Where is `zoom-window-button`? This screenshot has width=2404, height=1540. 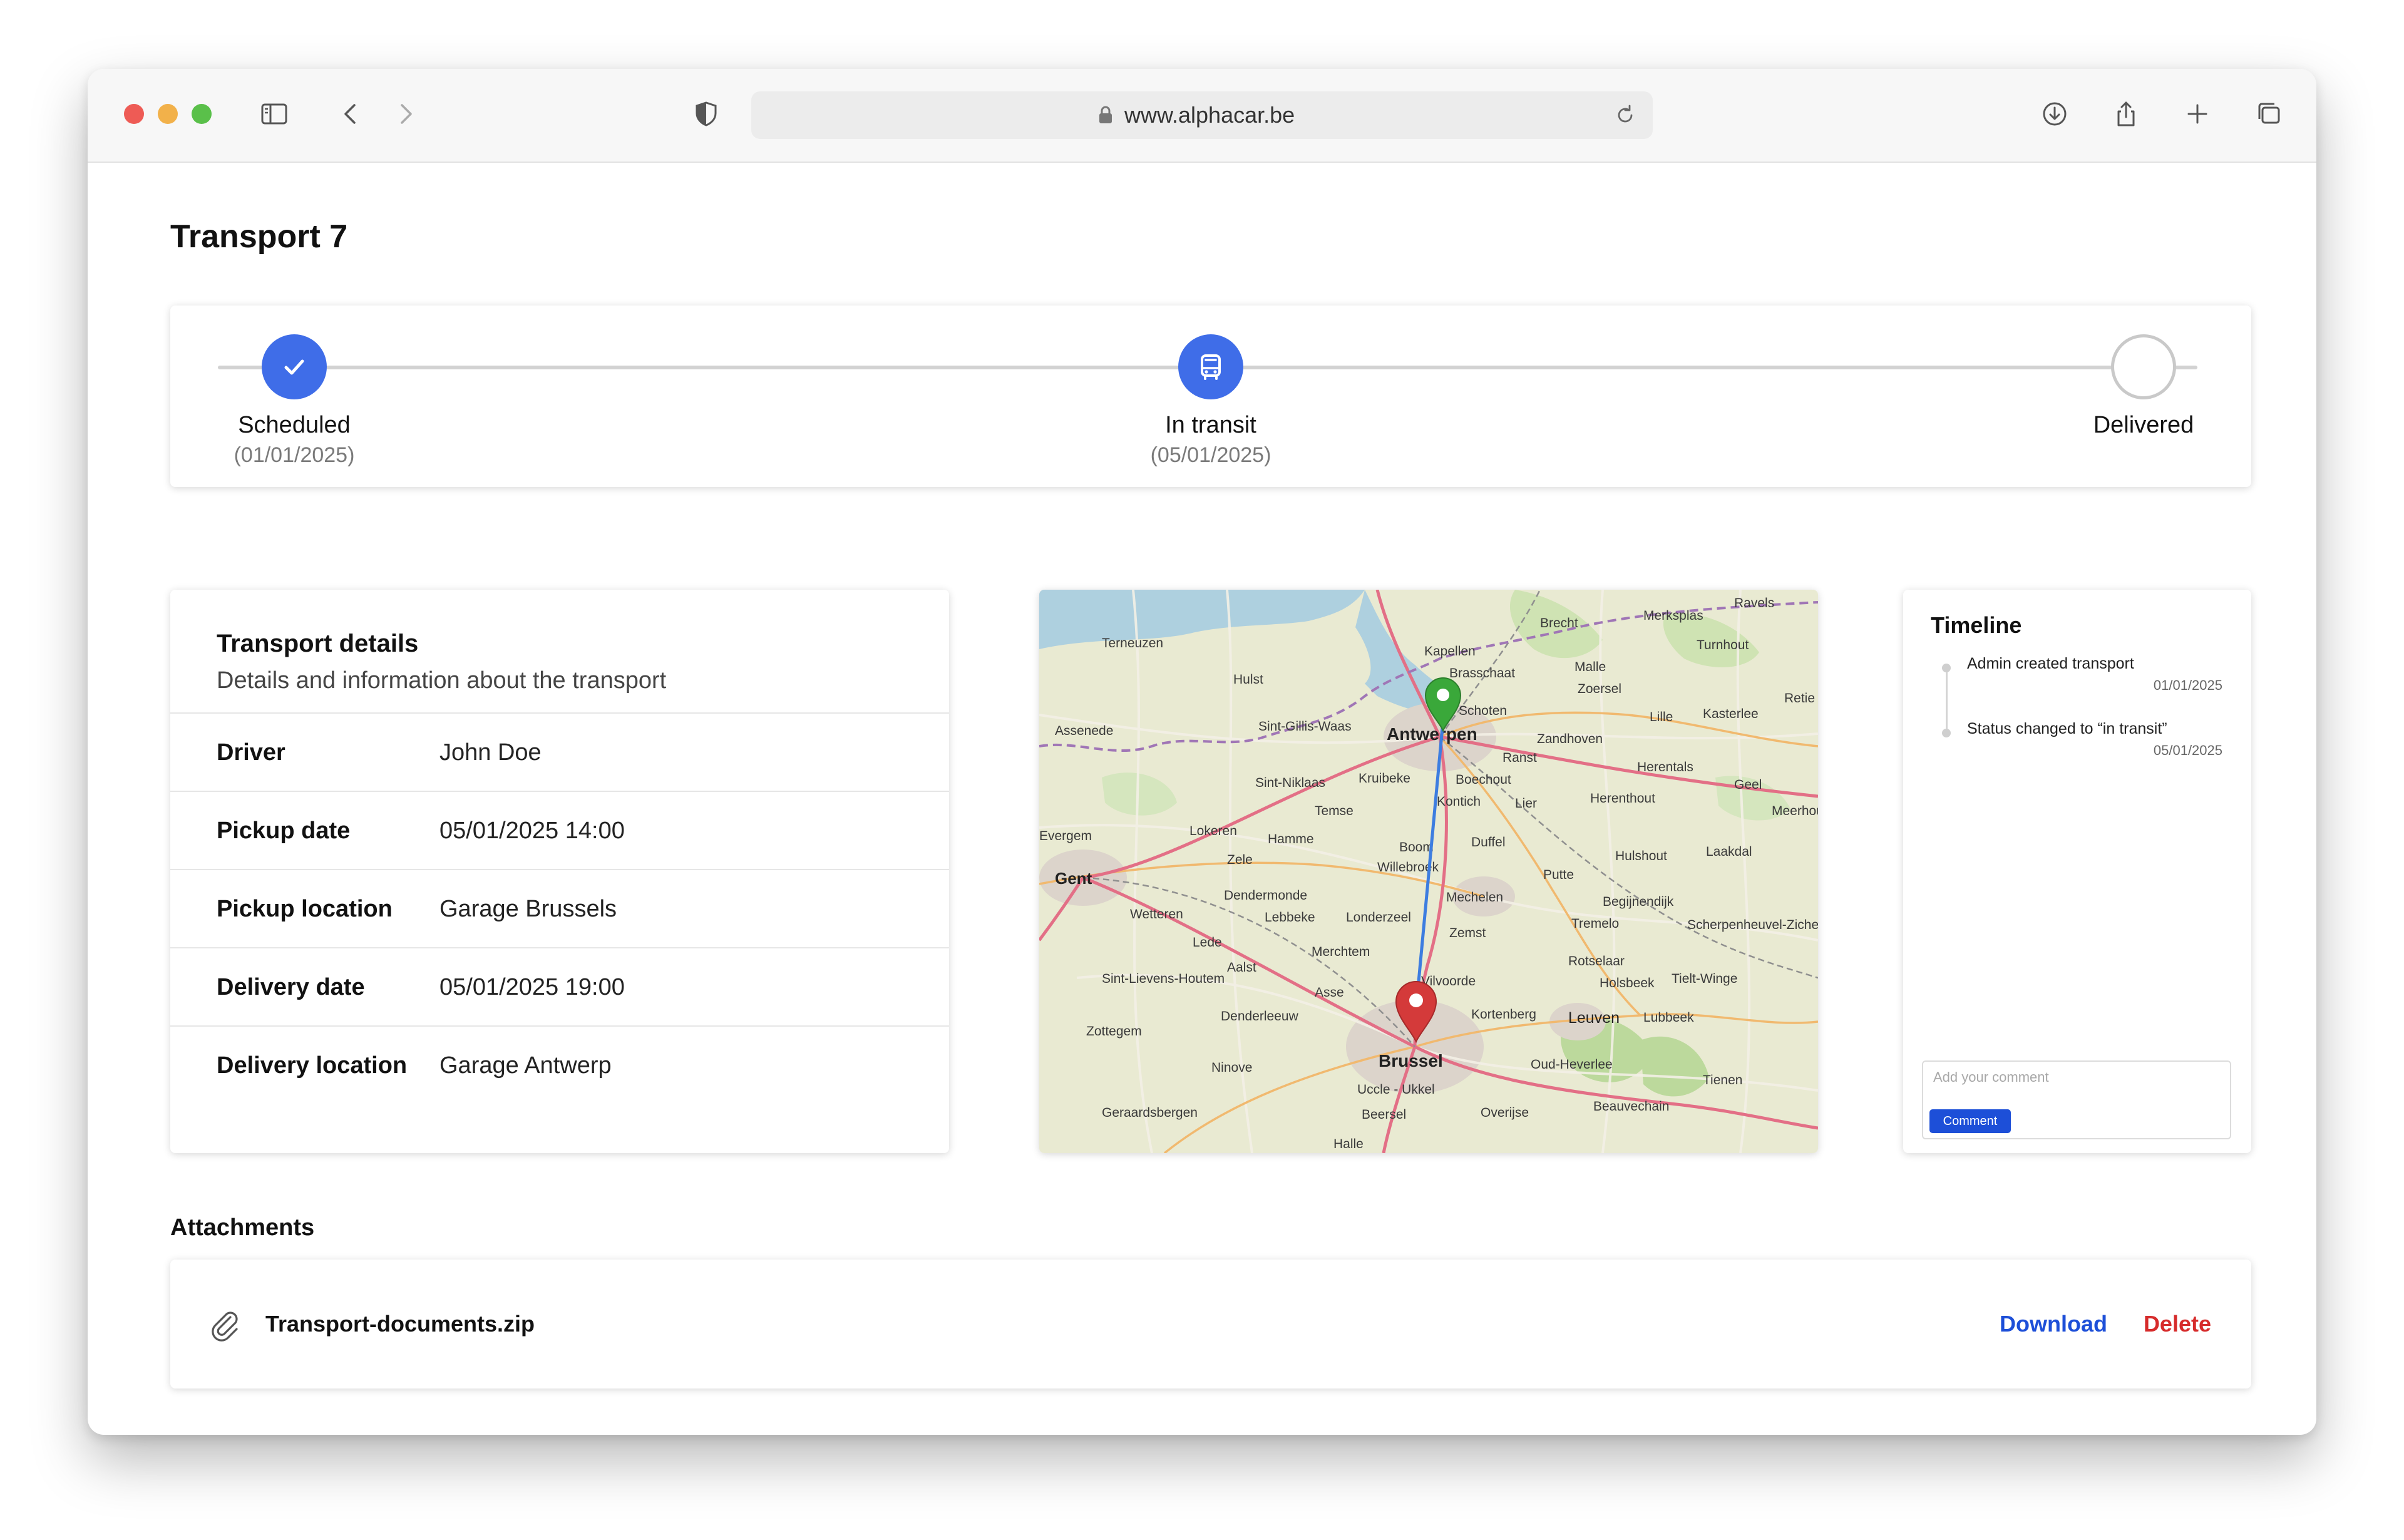
zoom-window-button is located at coordinates (202, 114).